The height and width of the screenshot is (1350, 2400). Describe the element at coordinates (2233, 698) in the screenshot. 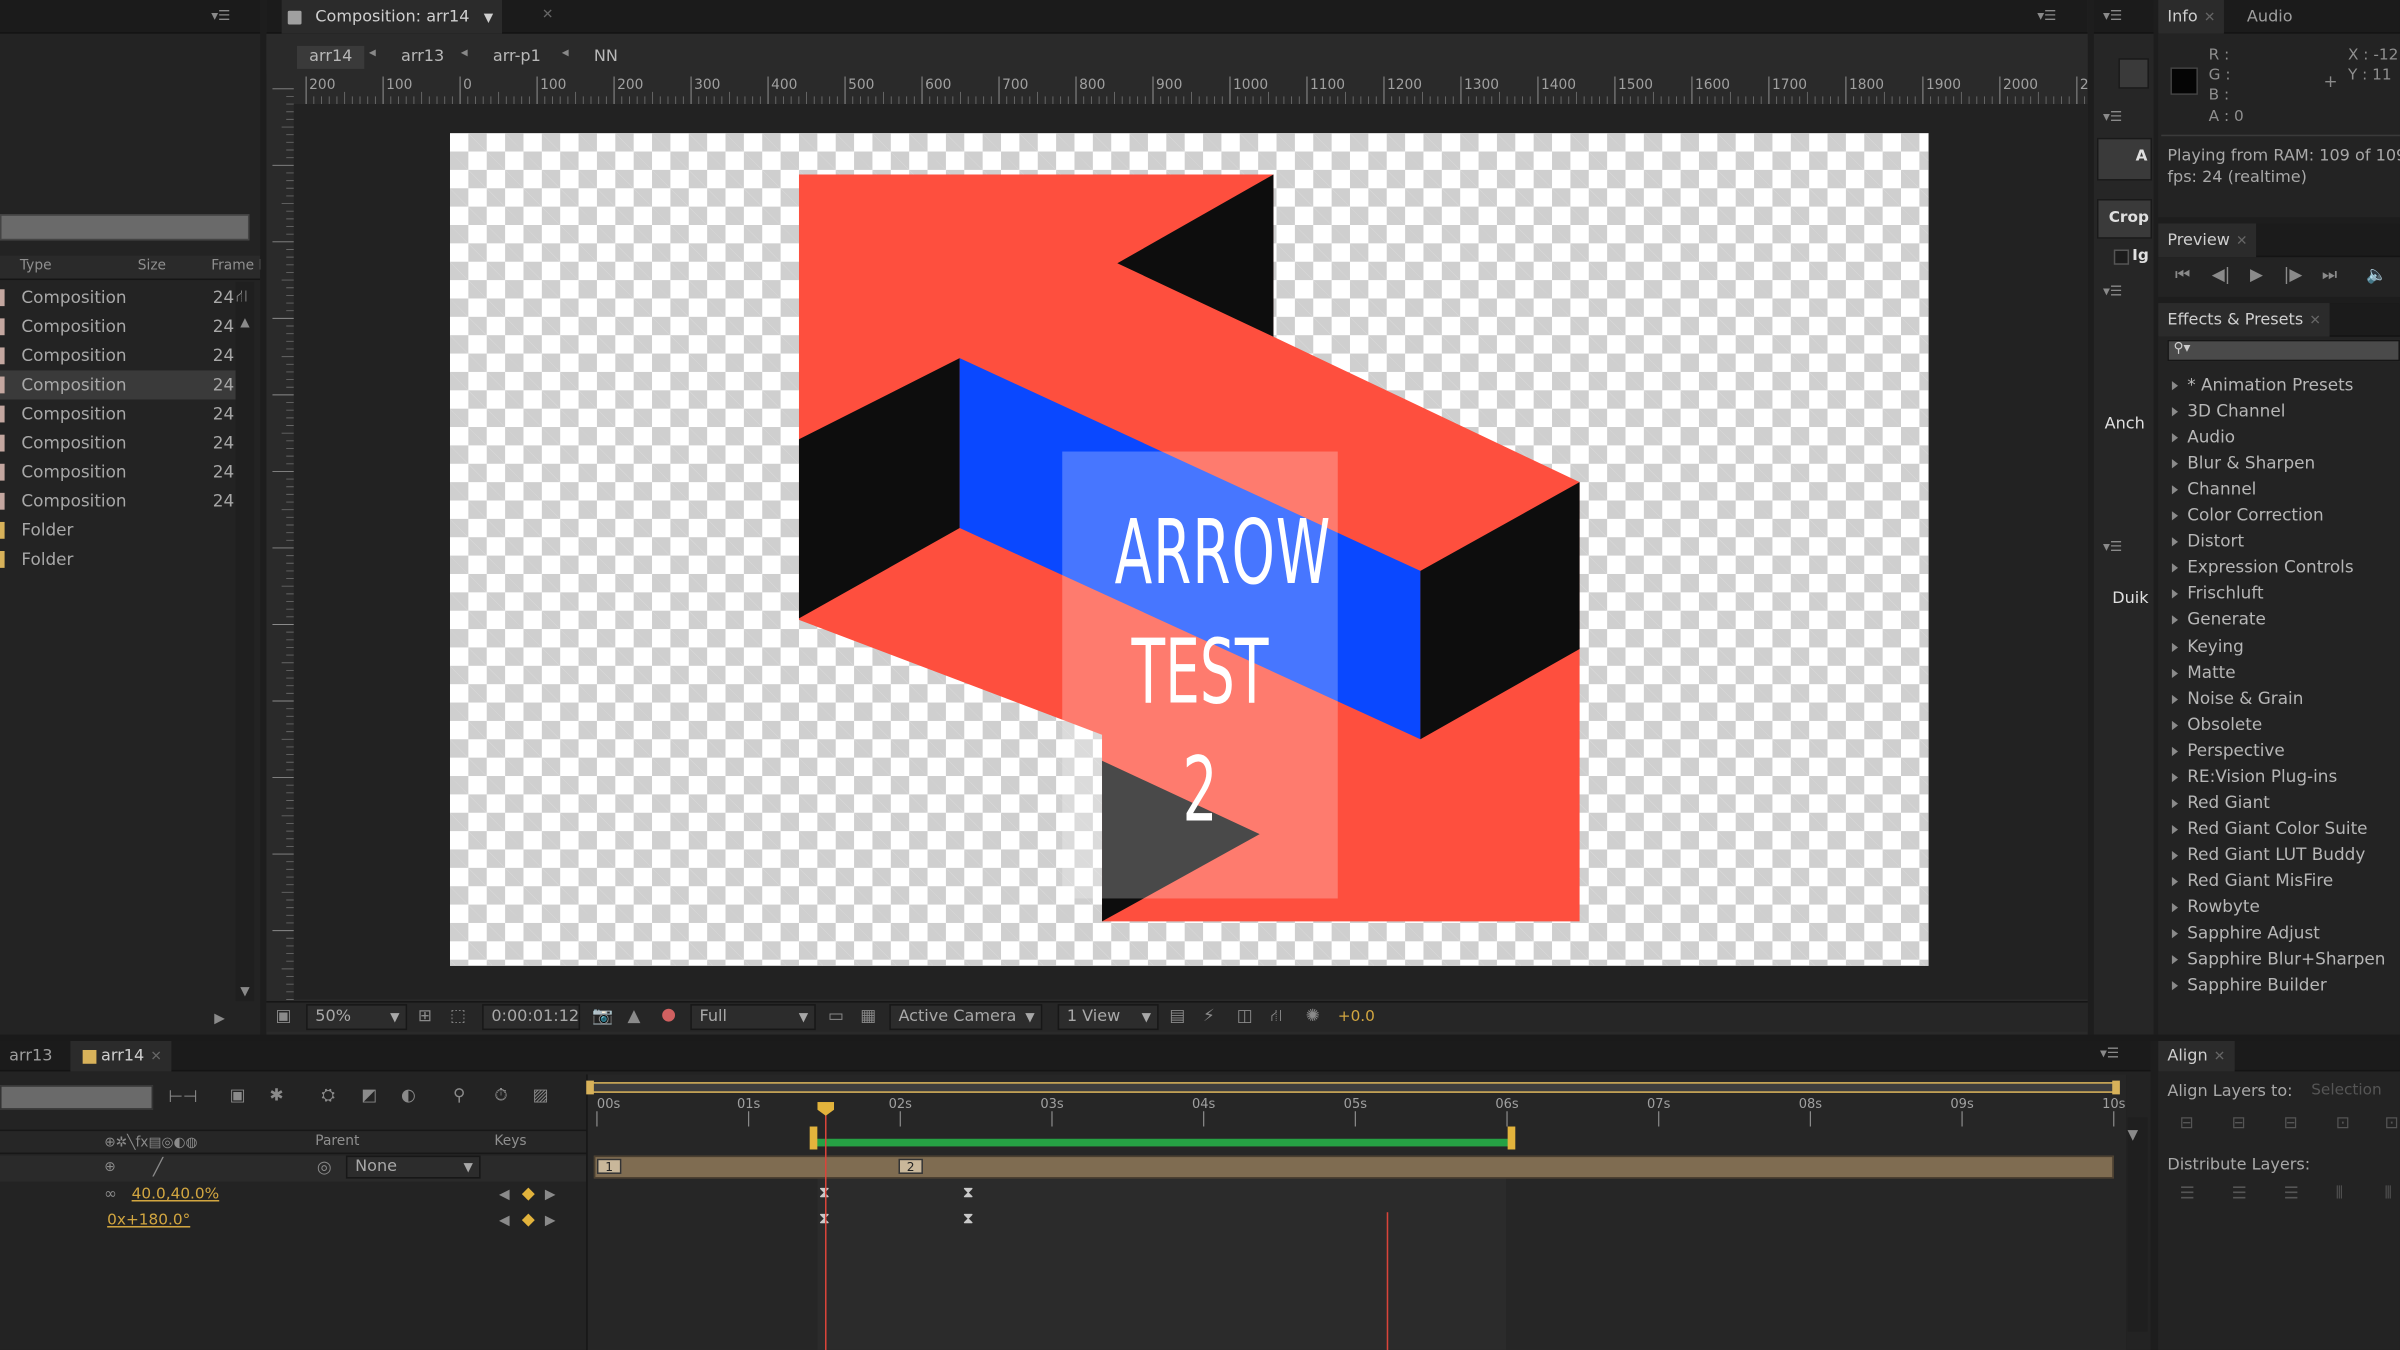

I see `effect-category: Noise & Grain` at that location.